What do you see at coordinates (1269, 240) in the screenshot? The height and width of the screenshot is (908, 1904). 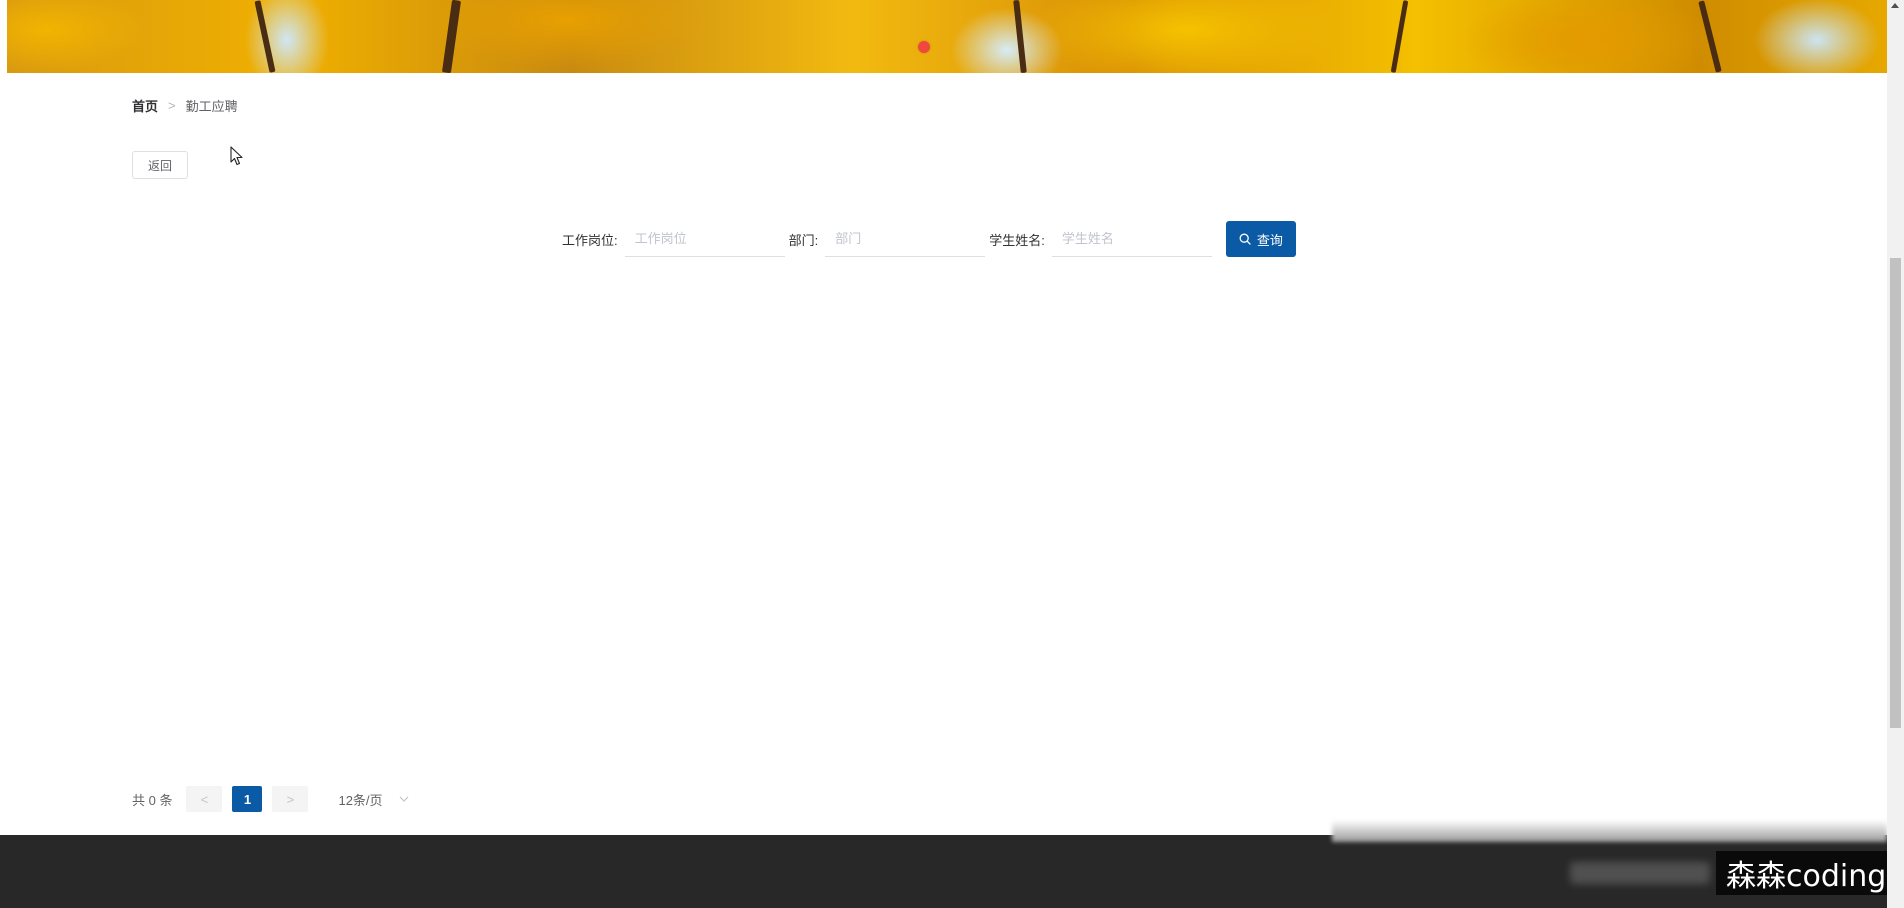 I see `search-button-label: 查询` at bounding box center [1269, 240].